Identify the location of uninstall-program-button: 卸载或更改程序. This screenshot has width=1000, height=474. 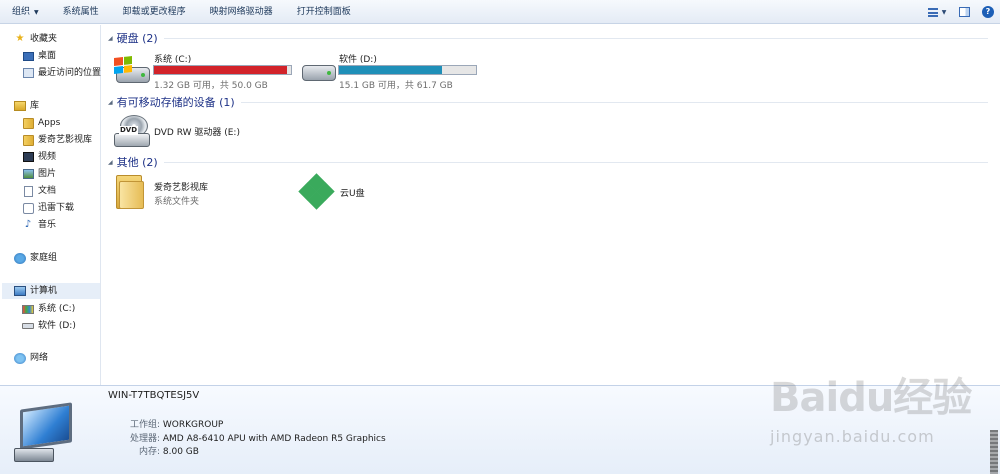
(154, 12).